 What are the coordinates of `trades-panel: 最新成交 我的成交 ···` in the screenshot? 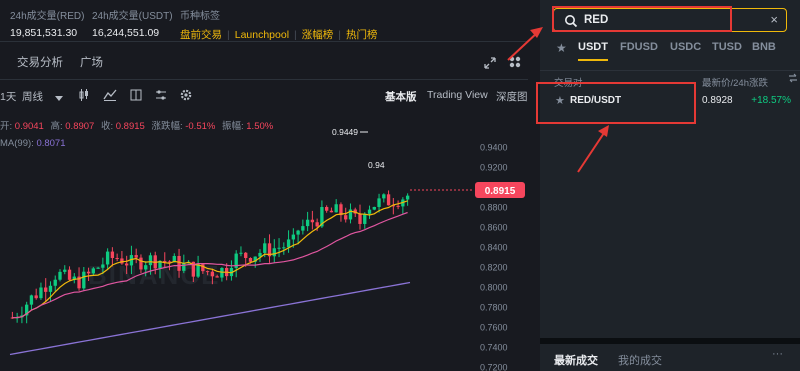 It's located at (670, 354).